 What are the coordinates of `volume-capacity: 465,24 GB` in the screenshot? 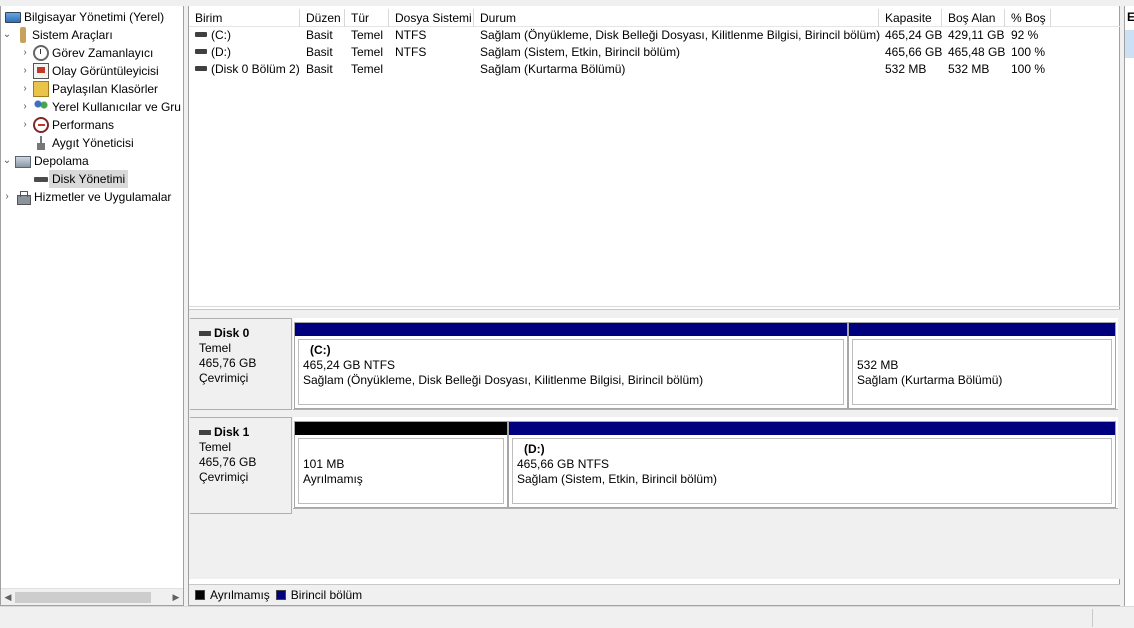 It's located at (914, 35).